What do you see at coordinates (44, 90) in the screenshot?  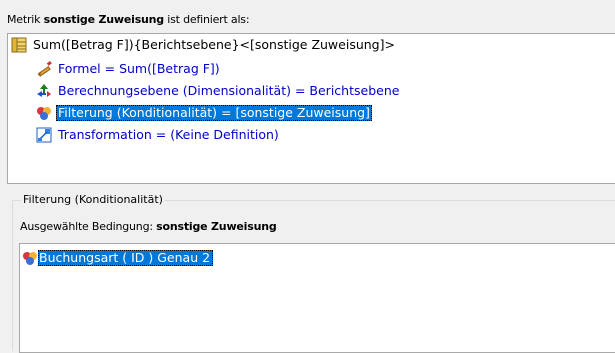 I see `dimensionality-icon` at bounding box center [44, 90].